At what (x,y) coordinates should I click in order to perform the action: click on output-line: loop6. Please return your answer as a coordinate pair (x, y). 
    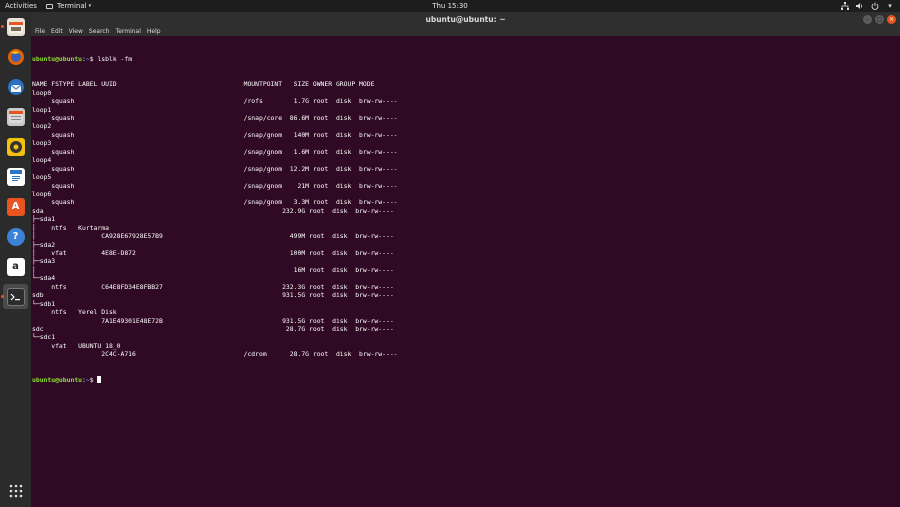
    Looking at the image, I should click on (42, 193).